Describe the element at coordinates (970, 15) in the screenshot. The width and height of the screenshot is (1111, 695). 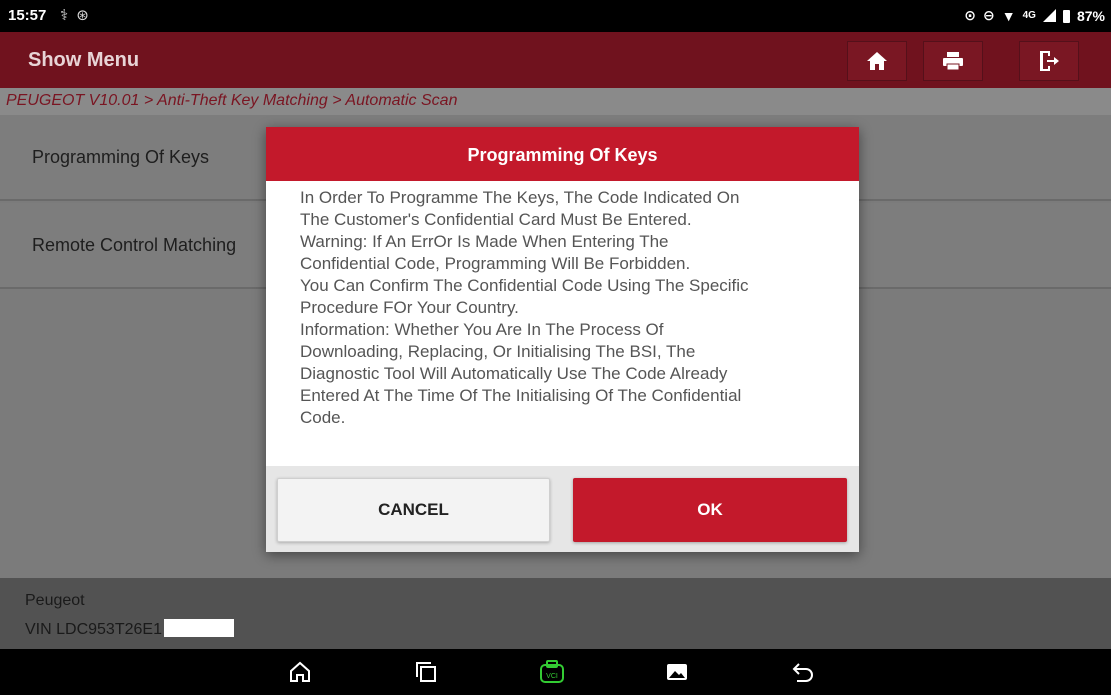
I see `location-icon: ⊙` at that location.